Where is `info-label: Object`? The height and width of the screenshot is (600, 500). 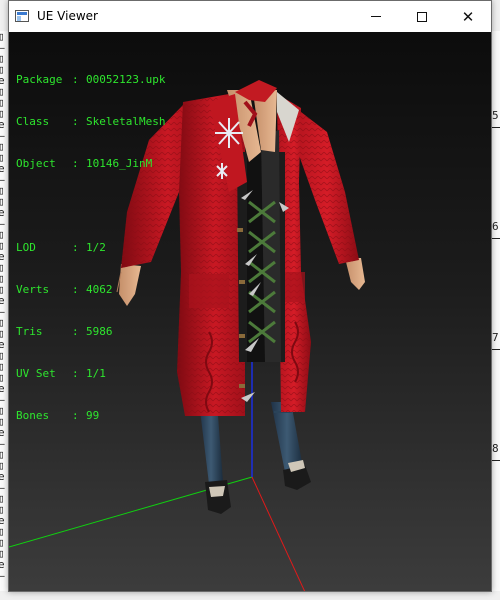 info-label: Object is located at coordinates (36, 163).